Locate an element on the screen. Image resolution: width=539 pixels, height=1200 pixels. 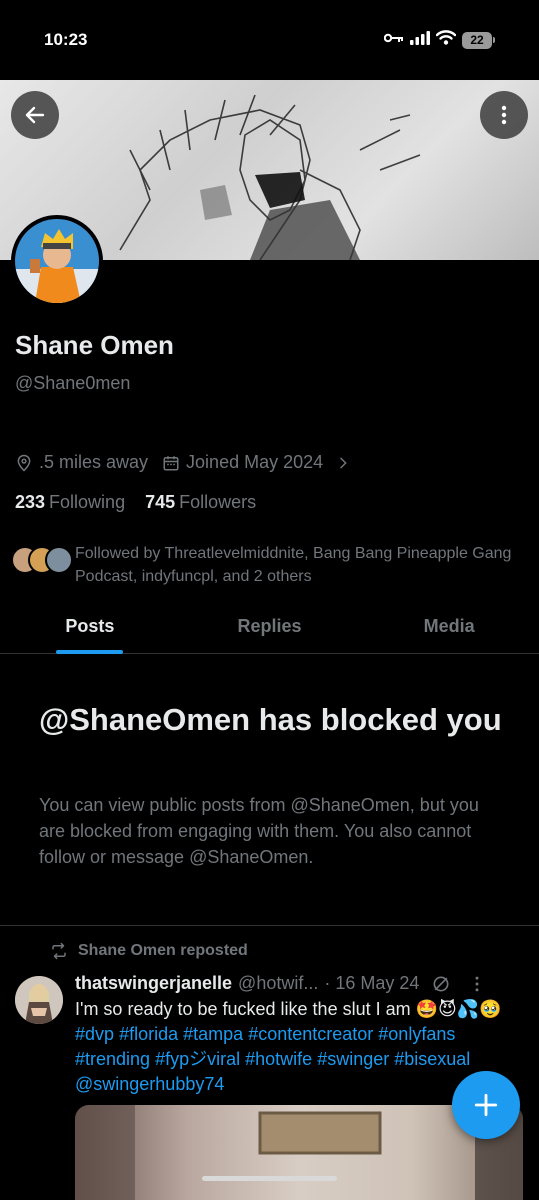
followers-label: Followers is located at coordinates (218, 502).